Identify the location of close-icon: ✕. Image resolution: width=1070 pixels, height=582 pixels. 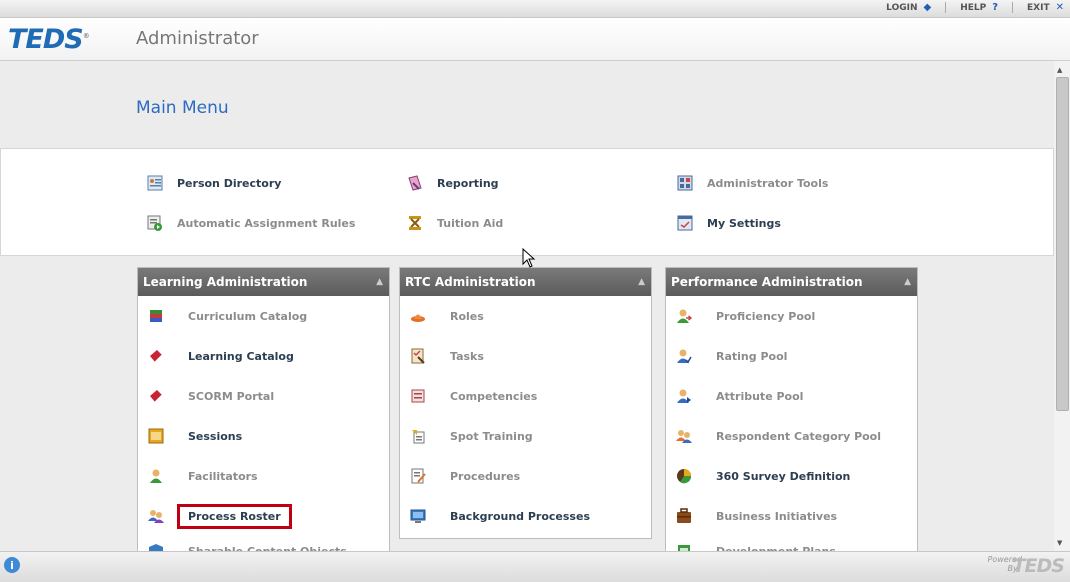
(1059, 7).